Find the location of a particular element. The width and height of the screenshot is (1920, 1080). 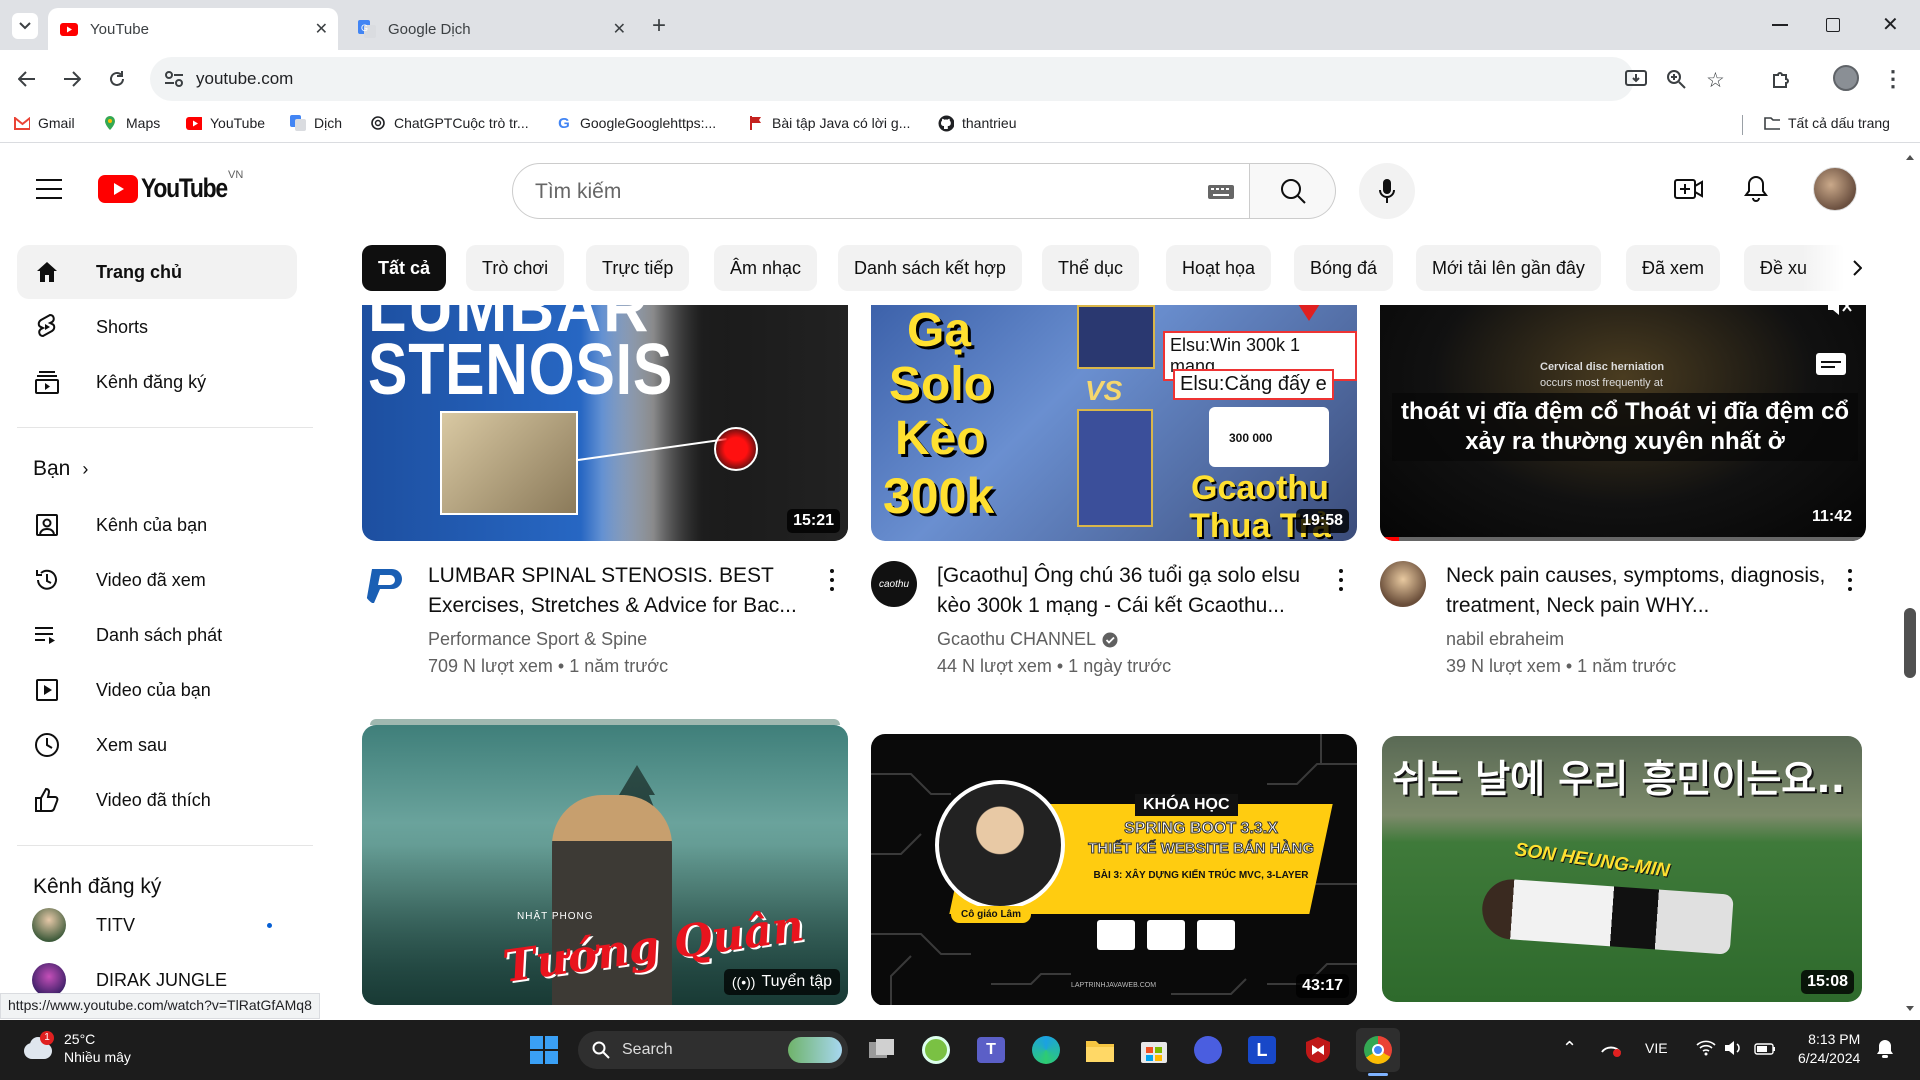

captions-icon is located at coordinates (1831, 364).